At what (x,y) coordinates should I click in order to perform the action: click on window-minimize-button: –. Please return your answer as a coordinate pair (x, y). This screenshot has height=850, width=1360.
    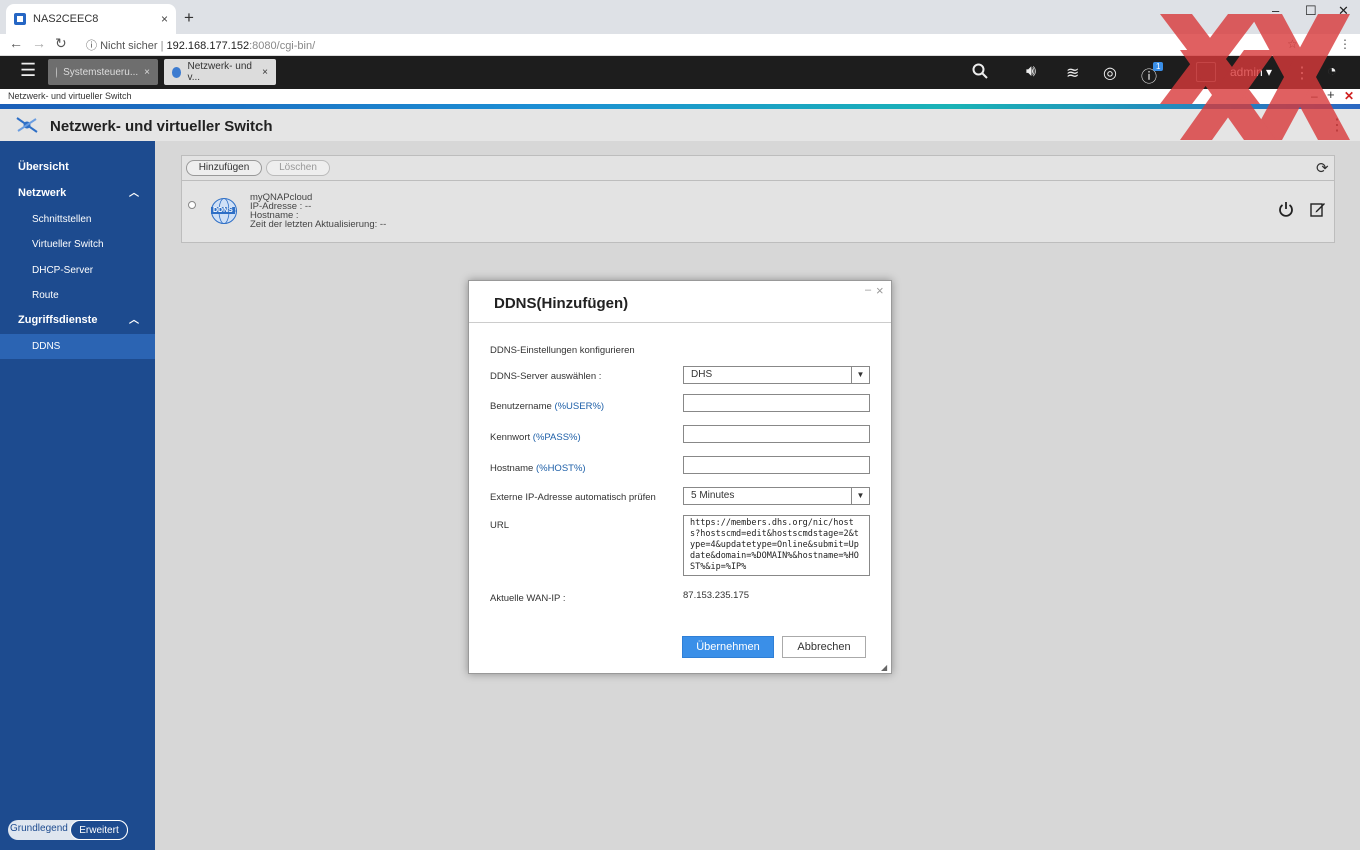
    Looking at the image, I should click on (1275, 10).